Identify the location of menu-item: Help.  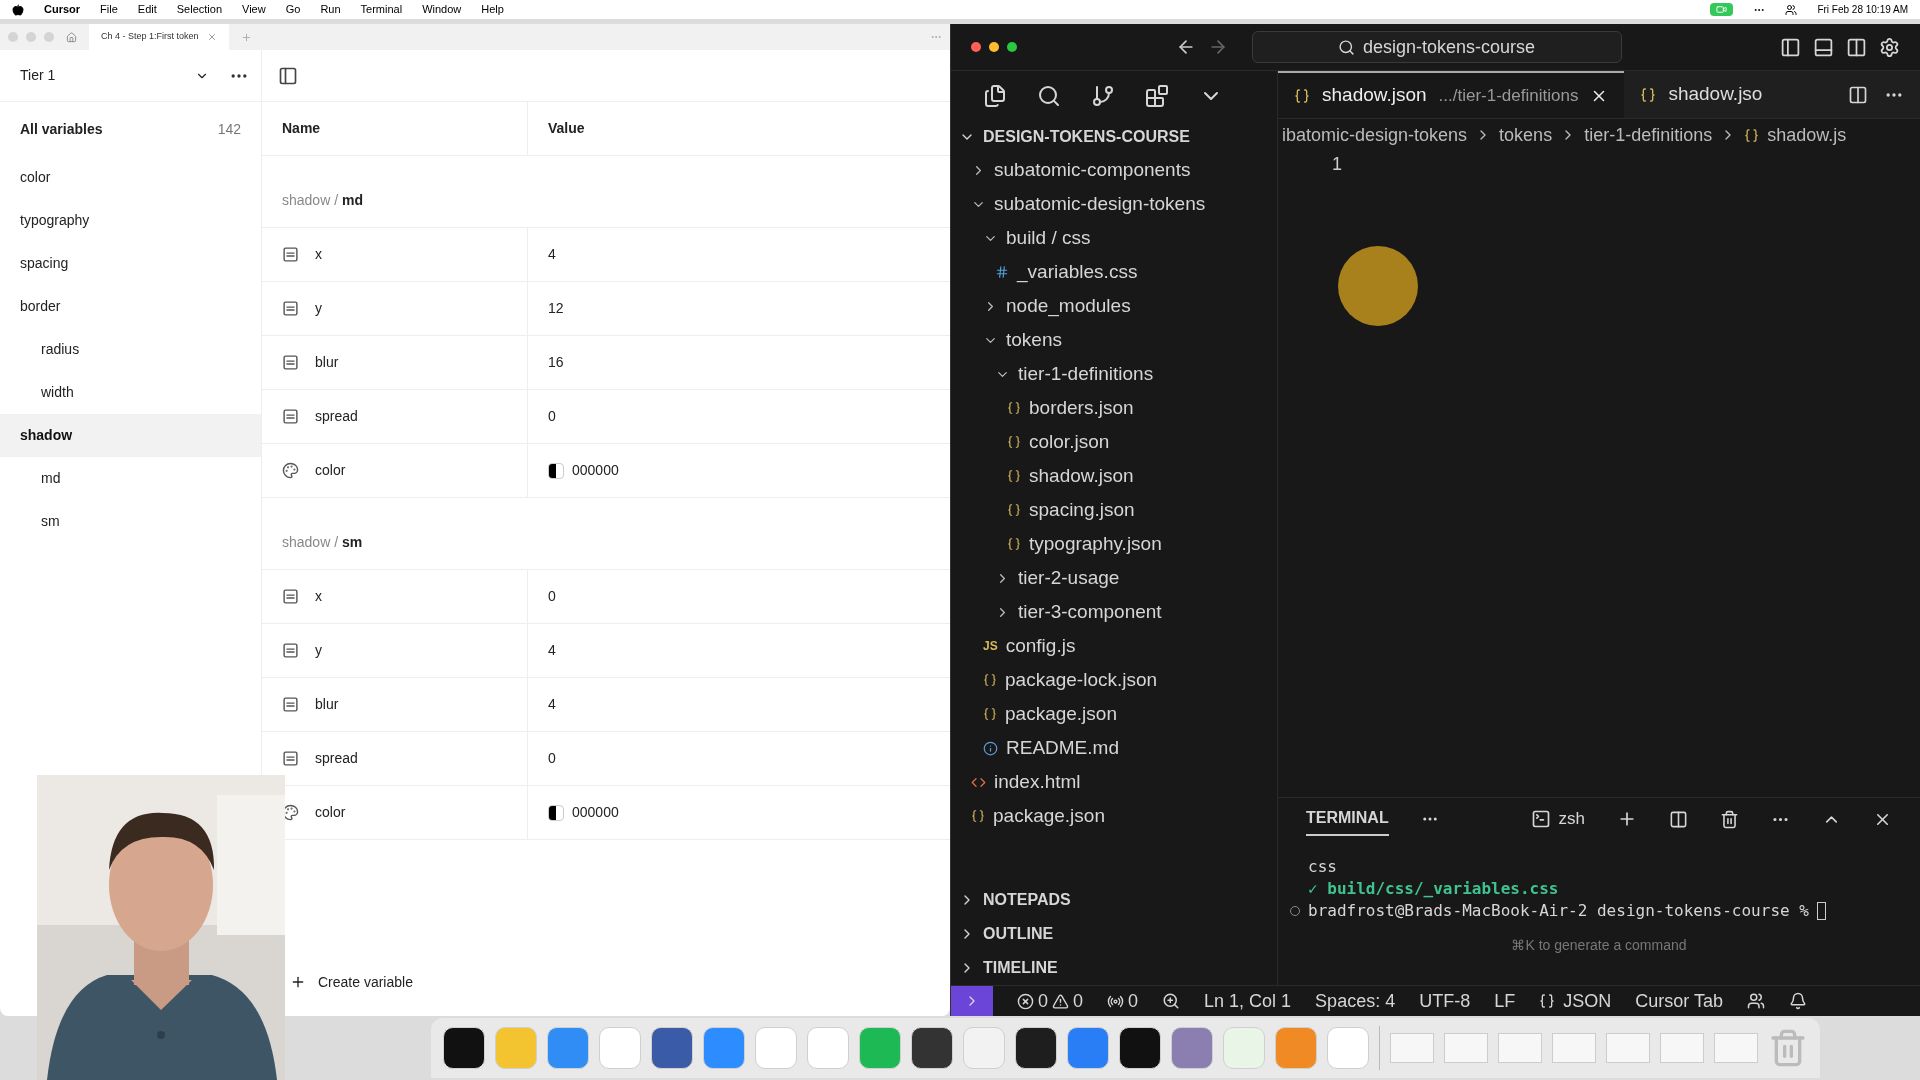
(492, 9).